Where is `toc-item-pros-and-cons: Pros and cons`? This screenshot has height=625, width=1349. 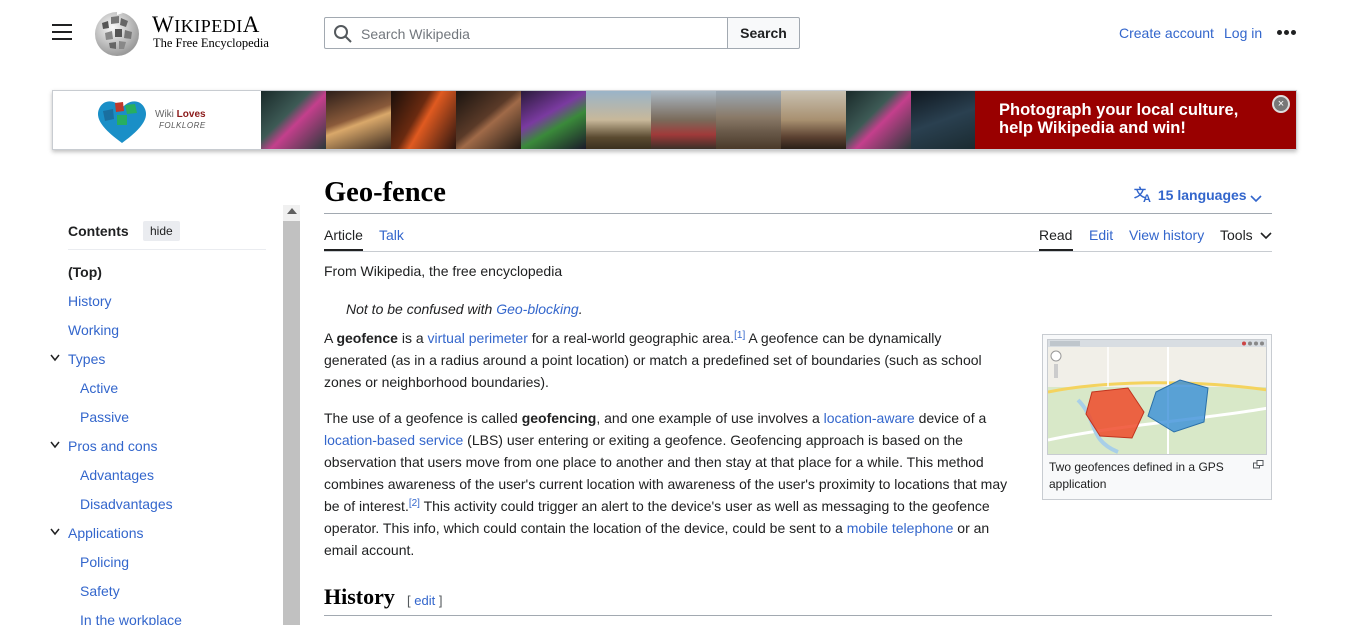 toc-item-pros-and-cons: Pros and cons is located at coordinates (113, 446).